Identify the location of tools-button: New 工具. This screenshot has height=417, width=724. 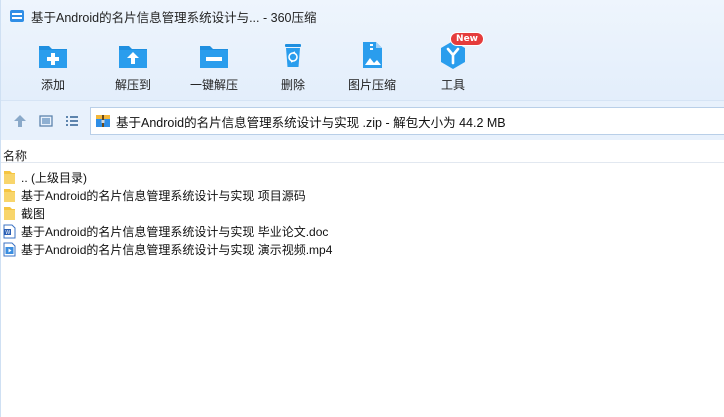
(453, 64).